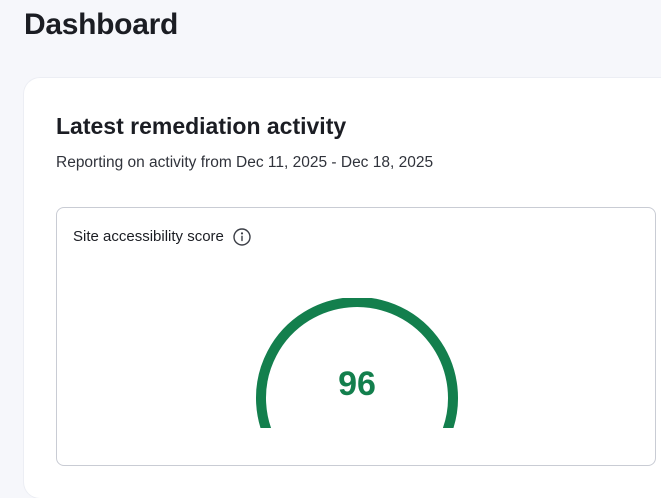 Image resolution: width=661 pixels, height=498 pixels. I want to click on score-value: 96, so click(357, 384).